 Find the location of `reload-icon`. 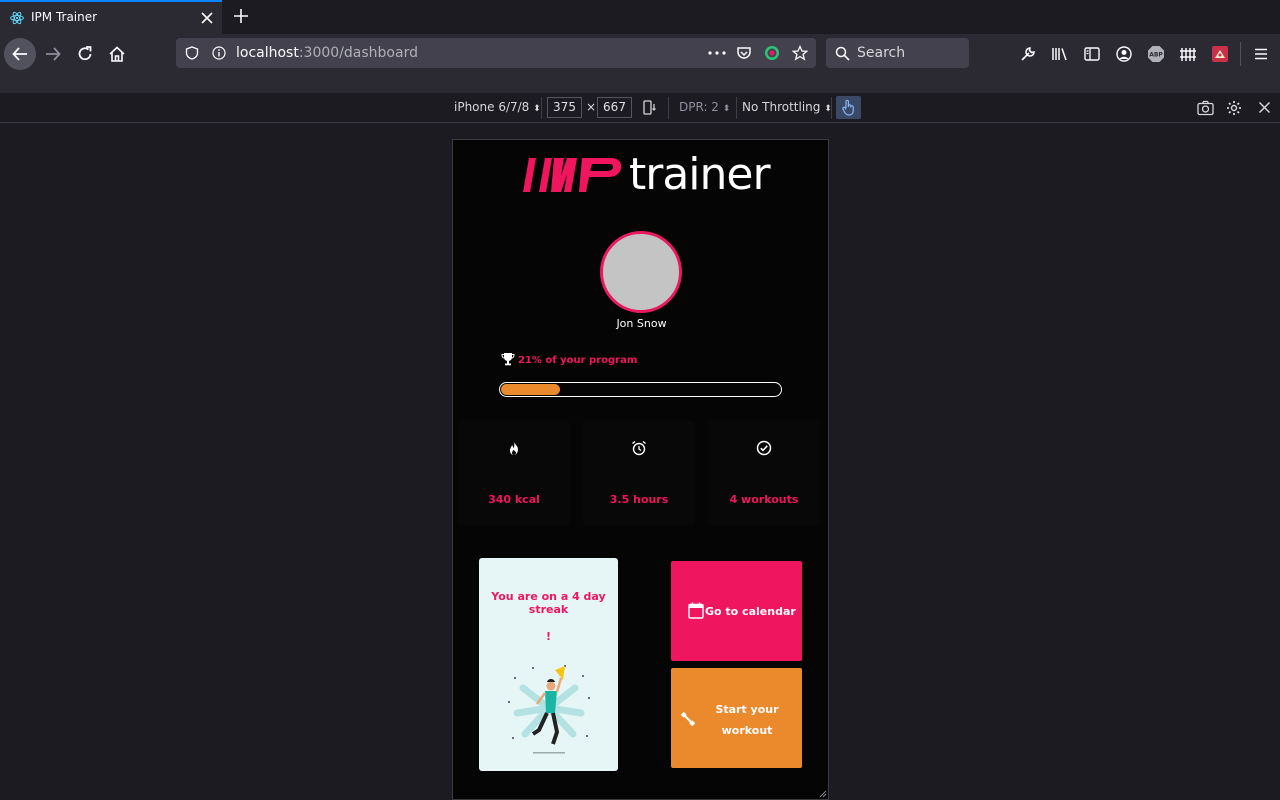

reload-icon is located at coordinates (85, 53).